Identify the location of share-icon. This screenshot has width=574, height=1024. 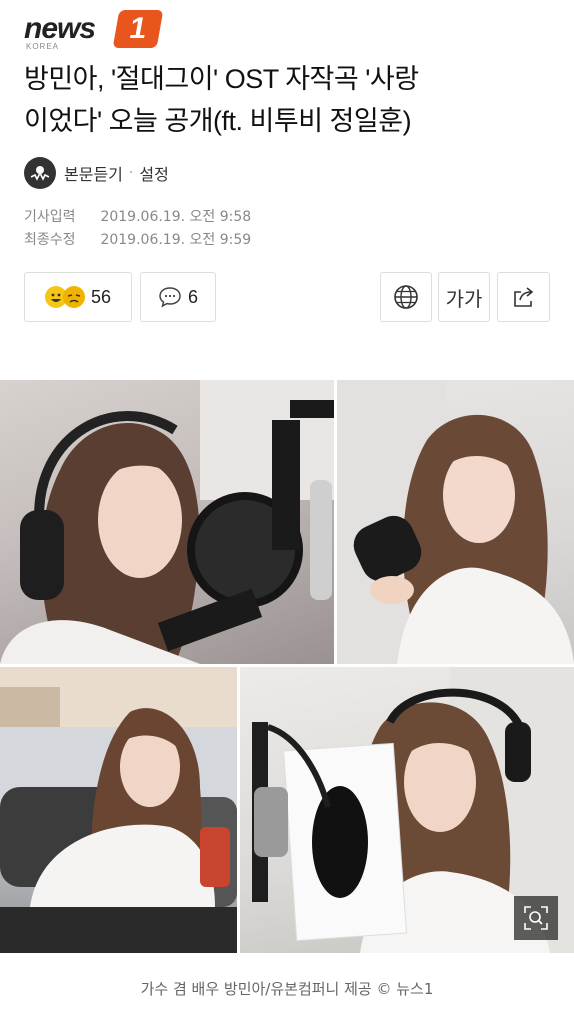
(523, 297).